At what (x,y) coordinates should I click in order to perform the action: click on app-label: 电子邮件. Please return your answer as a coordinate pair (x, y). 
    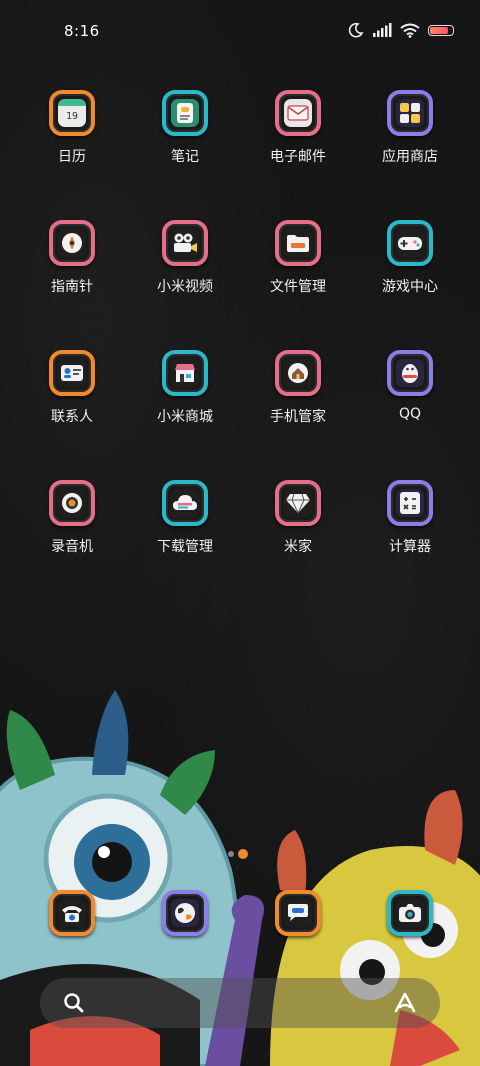
    Looking at the image, I should click on (298, 157).